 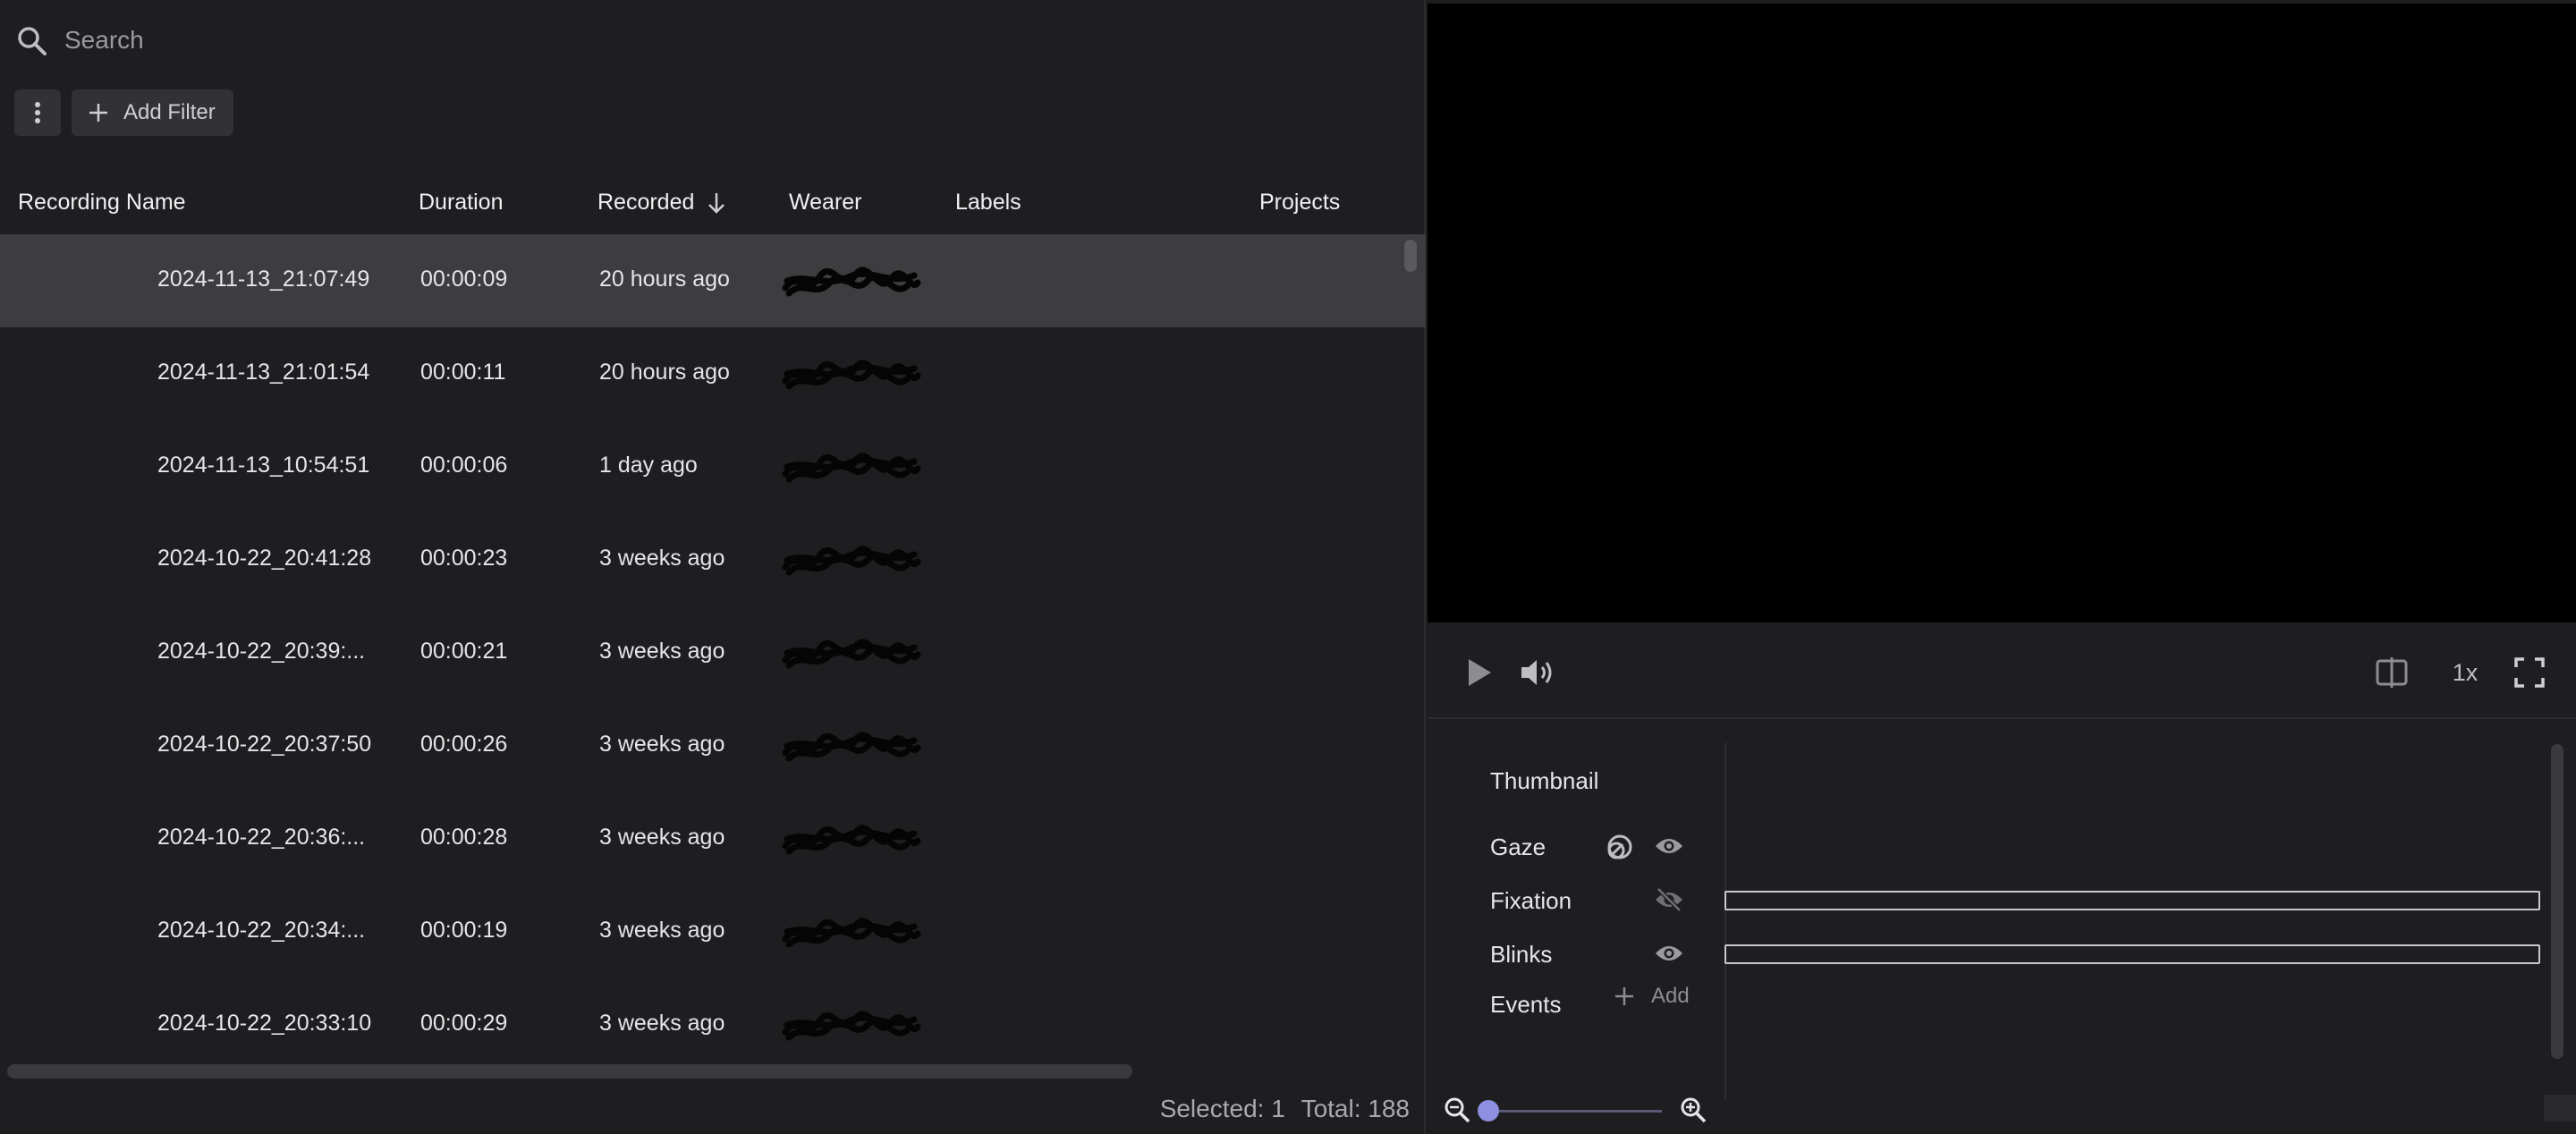 I want to click on search-bar, so click(x=713, y=39).